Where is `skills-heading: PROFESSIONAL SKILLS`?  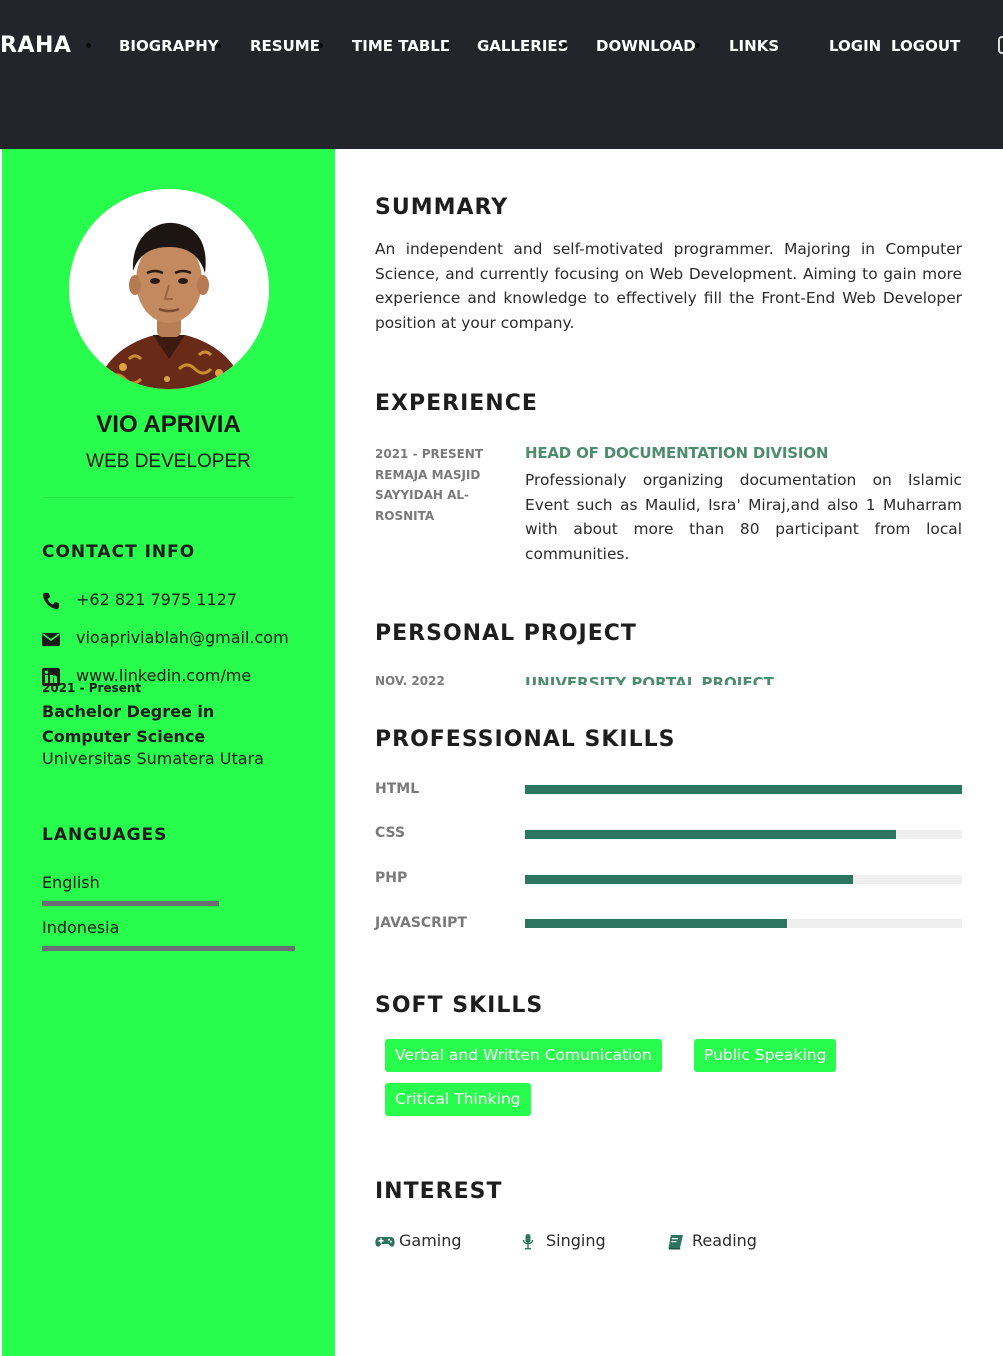
skills-heading: PROFESSIONAL SKILLS is located at coordinates (525, 739).